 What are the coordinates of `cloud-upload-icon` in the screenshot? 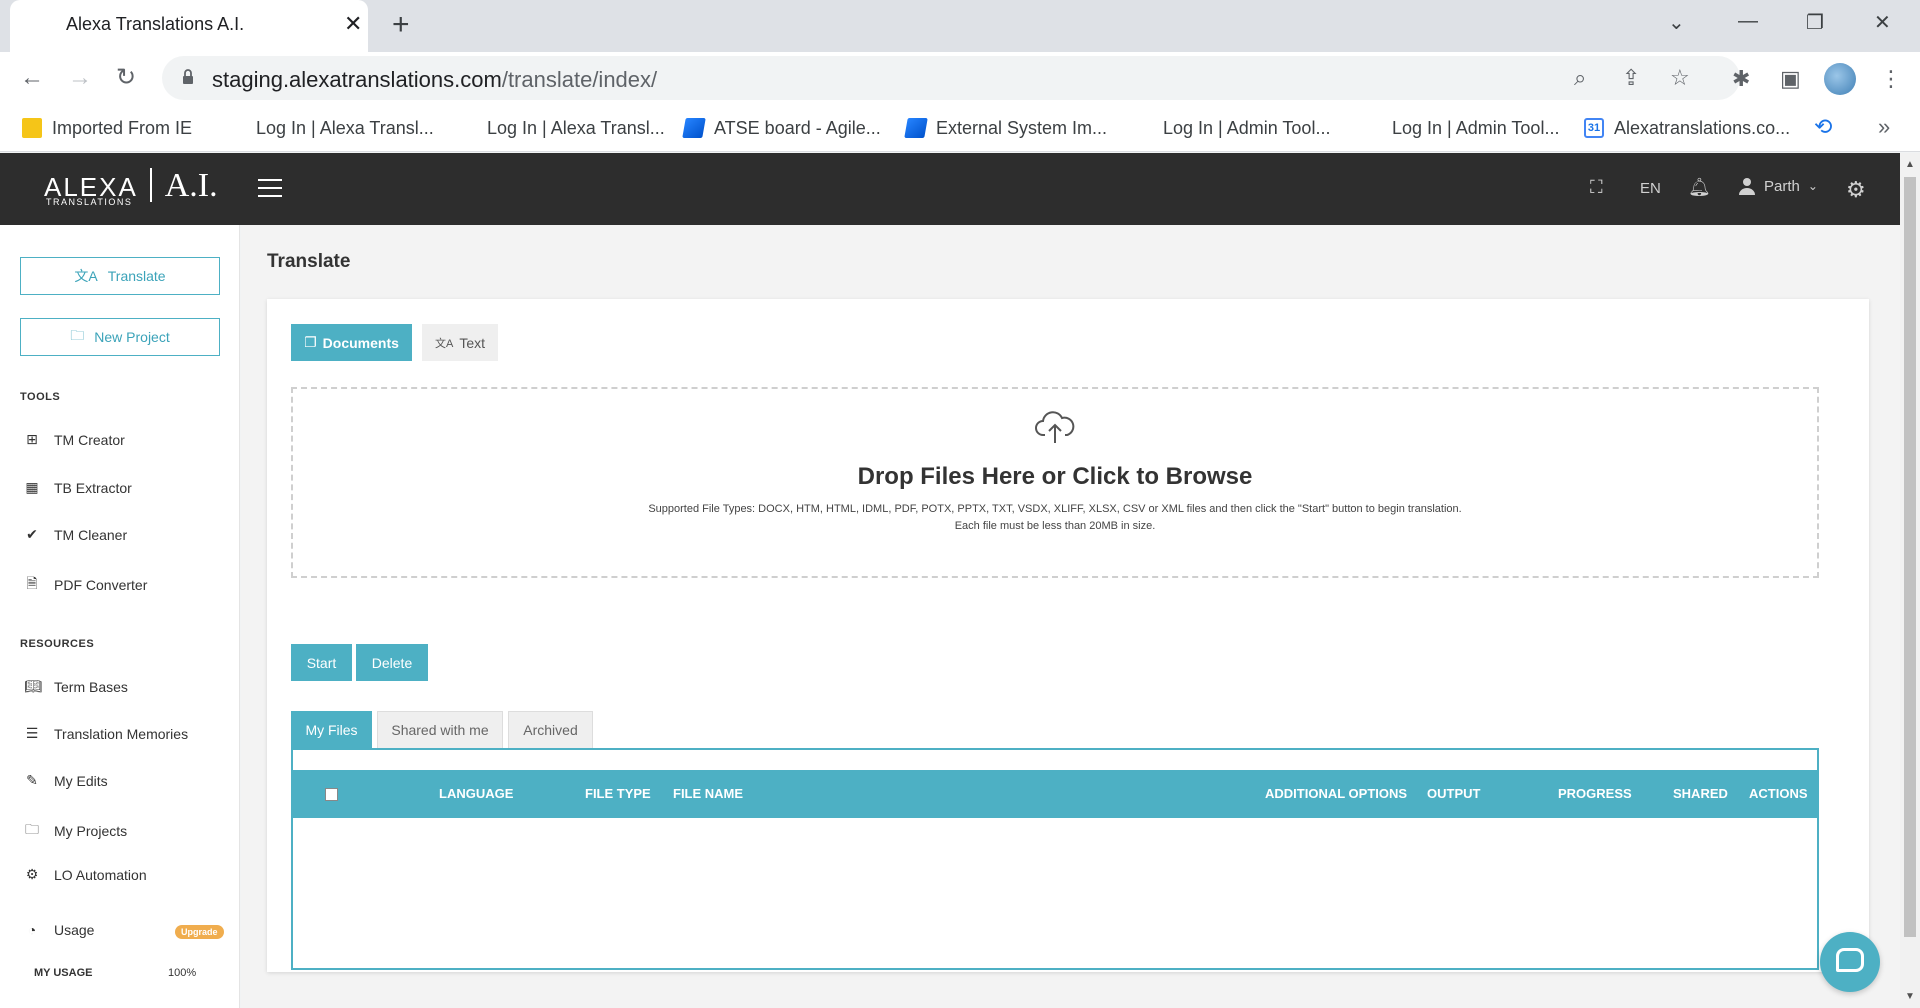 It's located at (1055, 427).